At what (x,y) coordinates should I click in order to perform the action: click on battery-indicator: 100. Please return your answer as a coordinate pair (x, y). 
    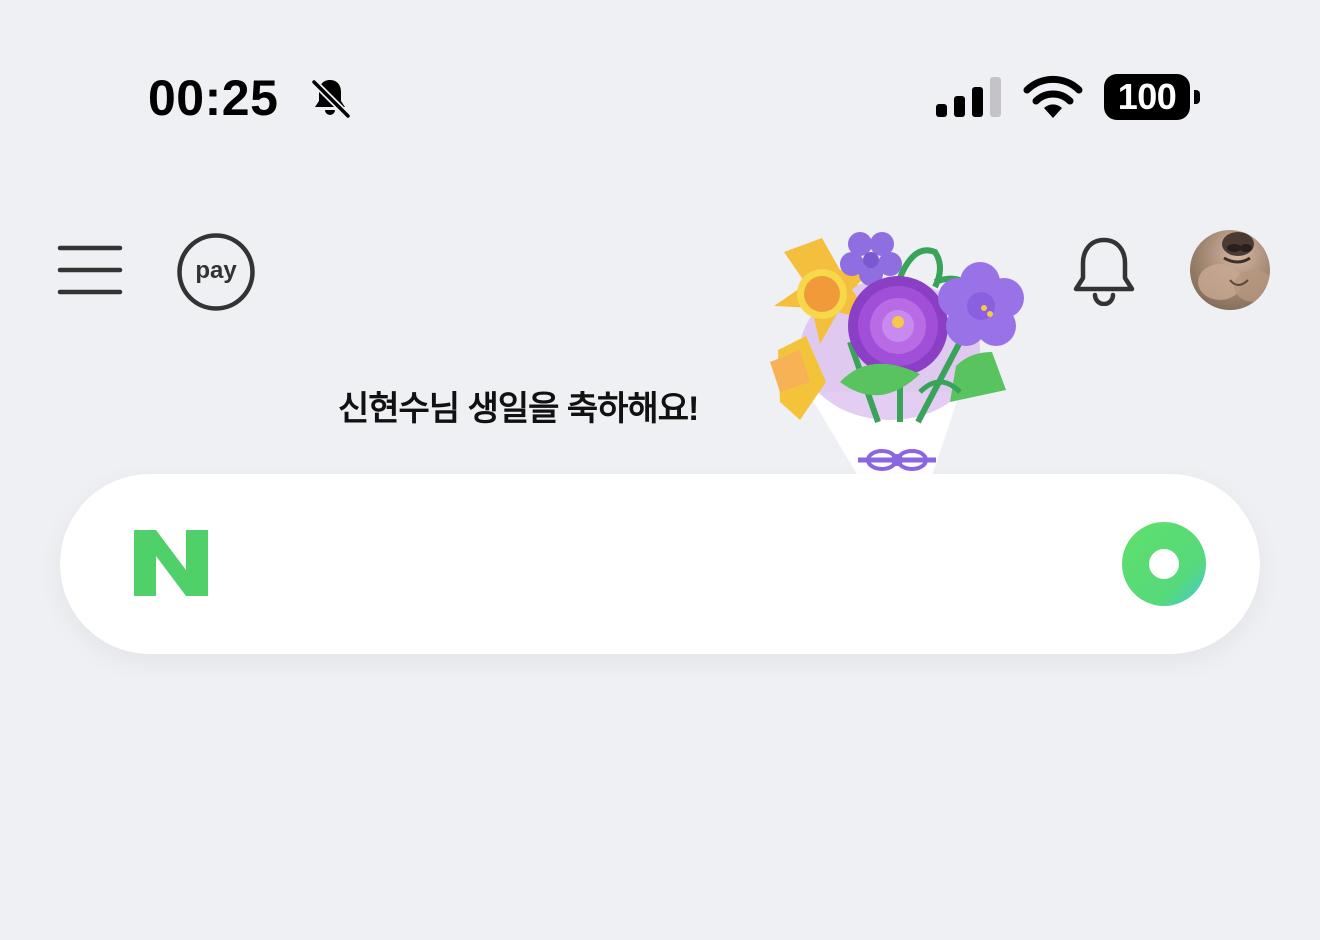
    Looking at the image, I should click on (1152, 97).